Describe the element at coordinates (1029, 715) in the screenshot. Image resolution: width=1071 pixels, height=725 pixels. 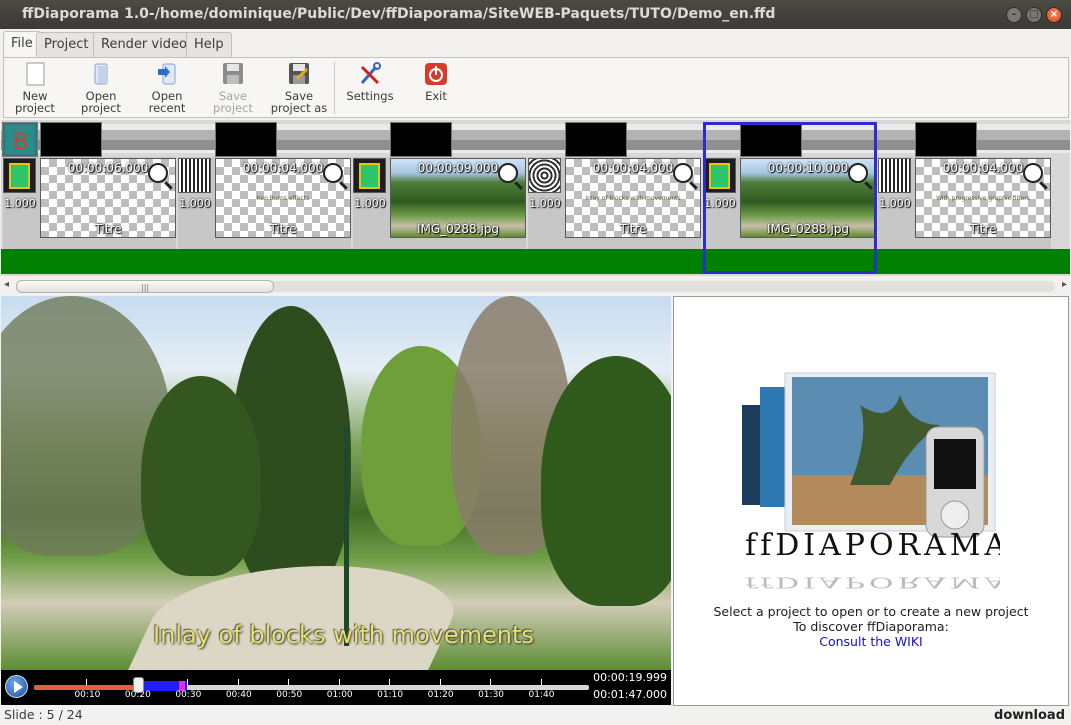
I see `watermark: download` at that location.